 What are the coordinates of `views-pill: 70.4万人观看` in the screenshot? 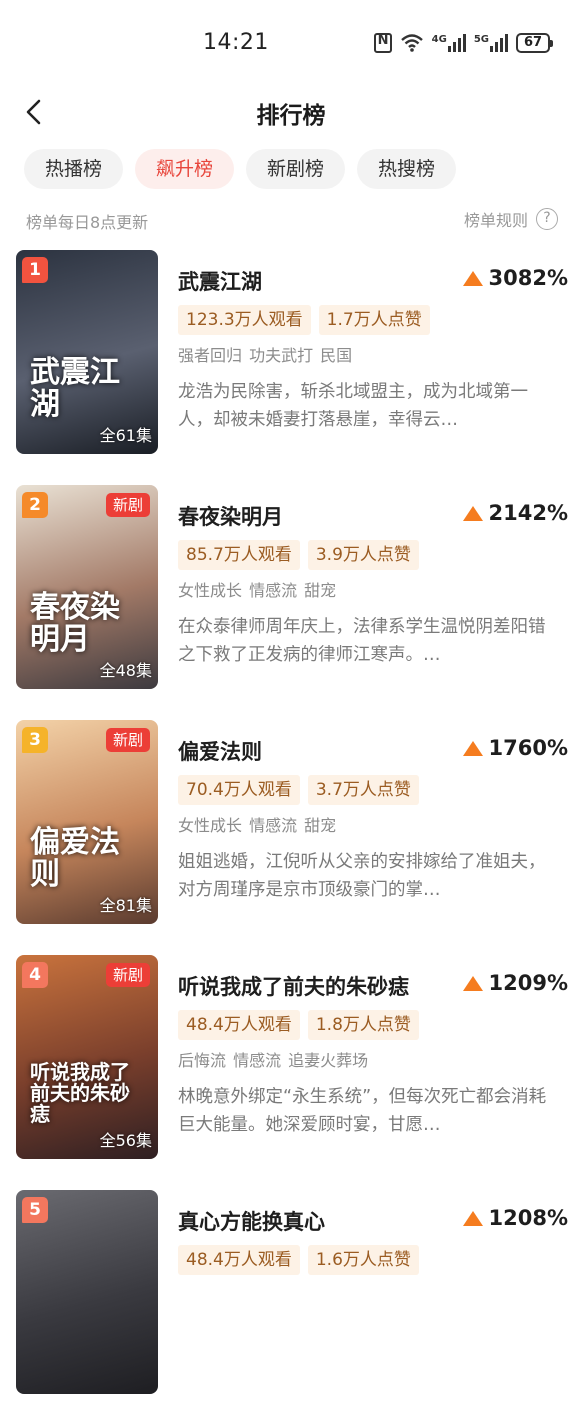 It's located at (239, 790).